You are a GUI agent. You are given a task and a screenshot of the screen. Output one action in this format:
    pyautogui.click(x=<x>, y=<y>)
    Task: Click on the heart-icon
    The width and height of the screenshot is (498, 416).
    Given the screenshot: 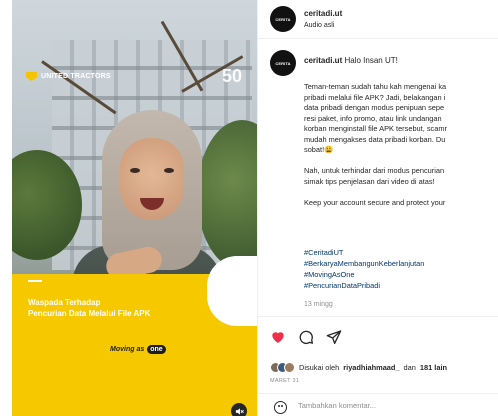 What is the action you would take?
    pyautogui.click(x=278, y=337)
    